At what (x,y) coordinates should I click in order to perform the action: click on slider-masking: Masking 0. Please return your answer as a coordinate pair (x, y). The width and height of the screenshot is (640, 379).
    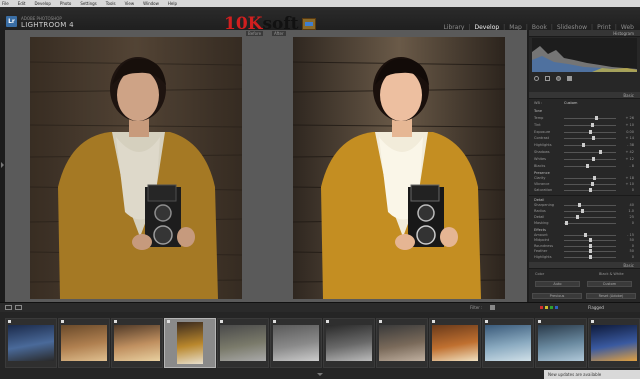
    Looking at the image, I should click on (584, 223).